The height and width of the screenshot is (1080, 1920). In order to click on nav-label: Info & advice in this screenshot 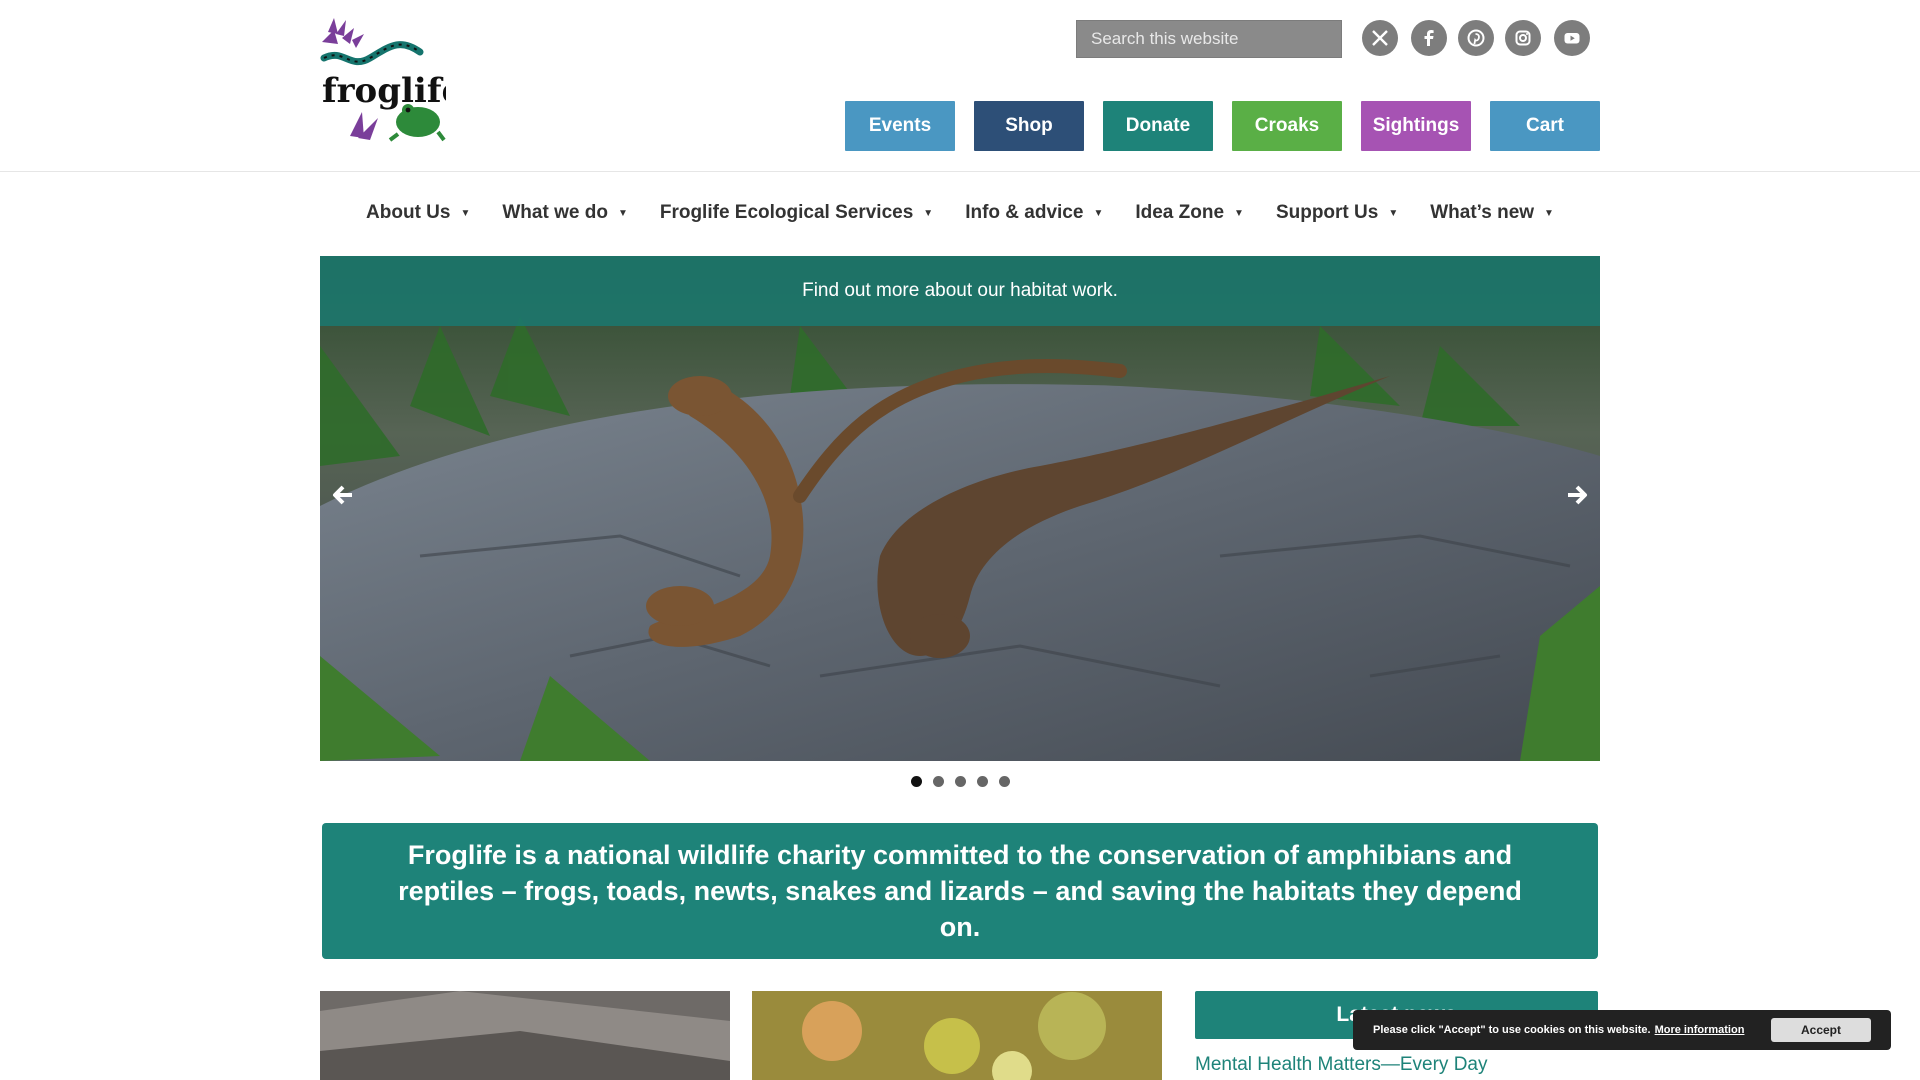, I will do `click(1024, 212)`.